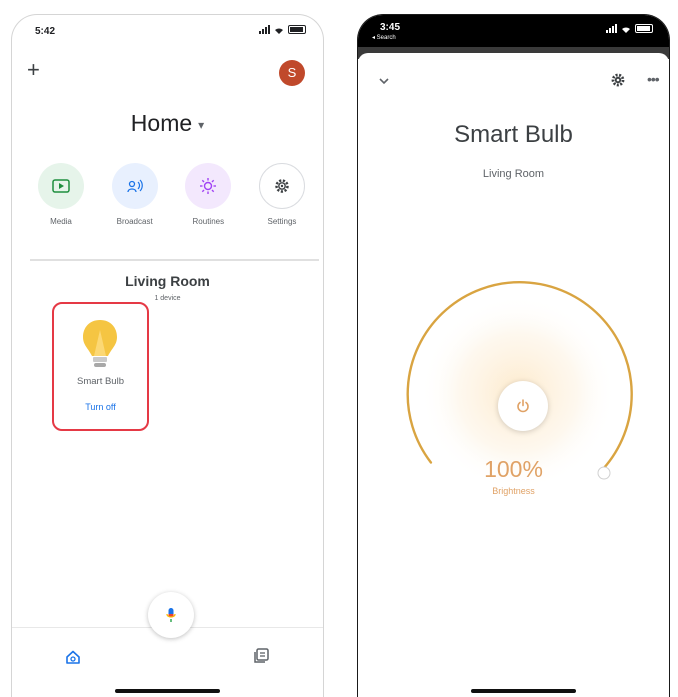  Describe the element at coordinates (33, 70) in the screenshot. I see `add-button: +` at that location.